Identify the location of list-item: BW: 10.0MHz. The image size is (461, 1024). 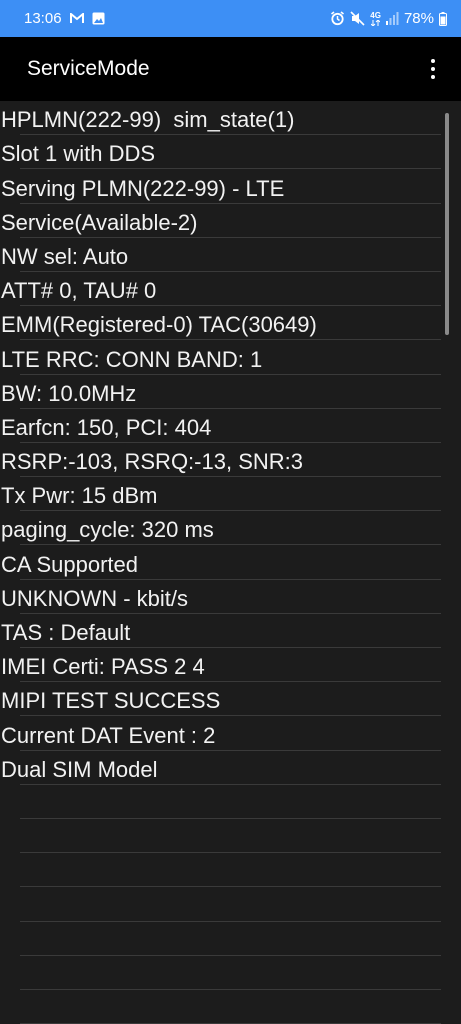
(230, 392).